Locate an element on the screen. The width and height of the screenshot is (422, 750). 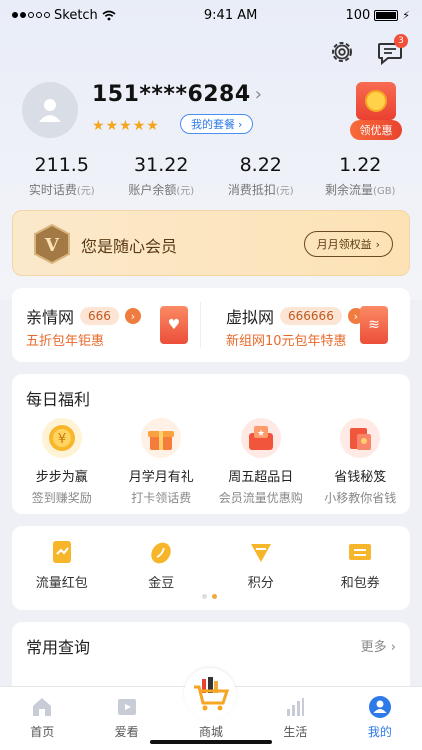
status-time: 9:41 AM is located at coordinates (230, 15).